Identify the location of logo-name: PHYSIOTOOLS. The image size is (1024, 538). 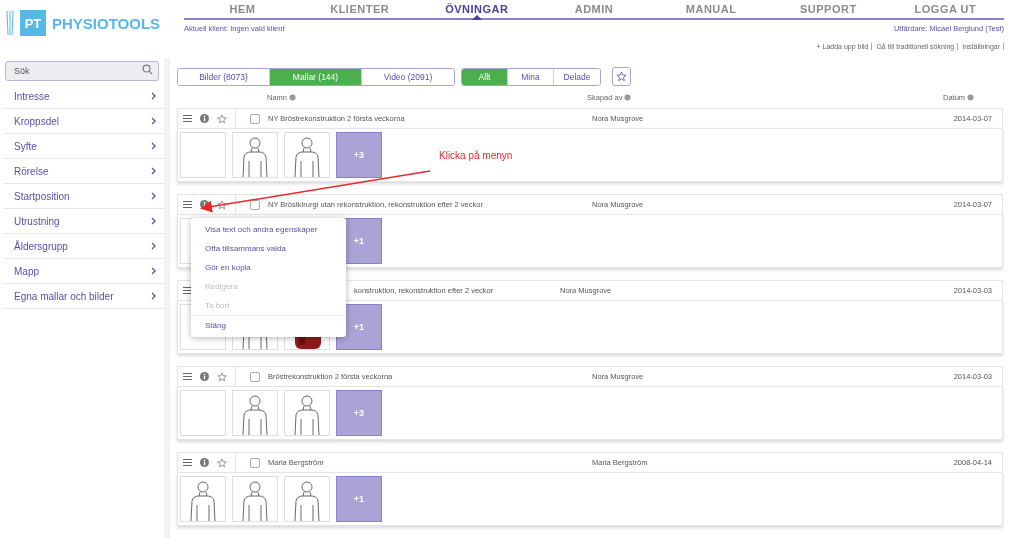
(106, 23).